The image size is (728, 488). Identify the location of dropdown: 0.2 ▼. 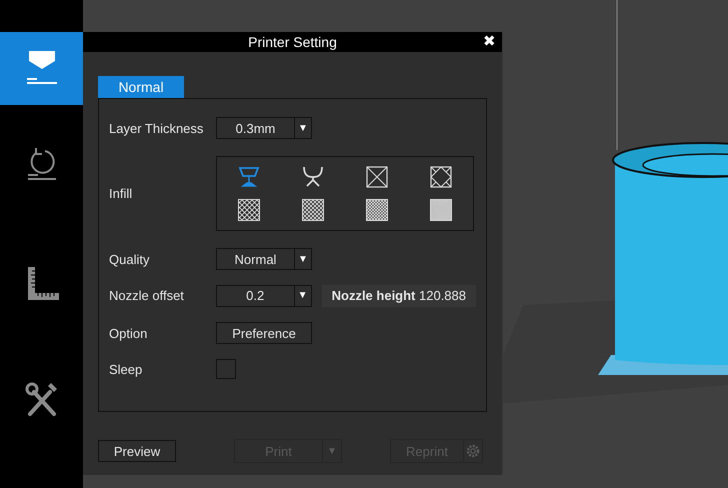
(264, 295).